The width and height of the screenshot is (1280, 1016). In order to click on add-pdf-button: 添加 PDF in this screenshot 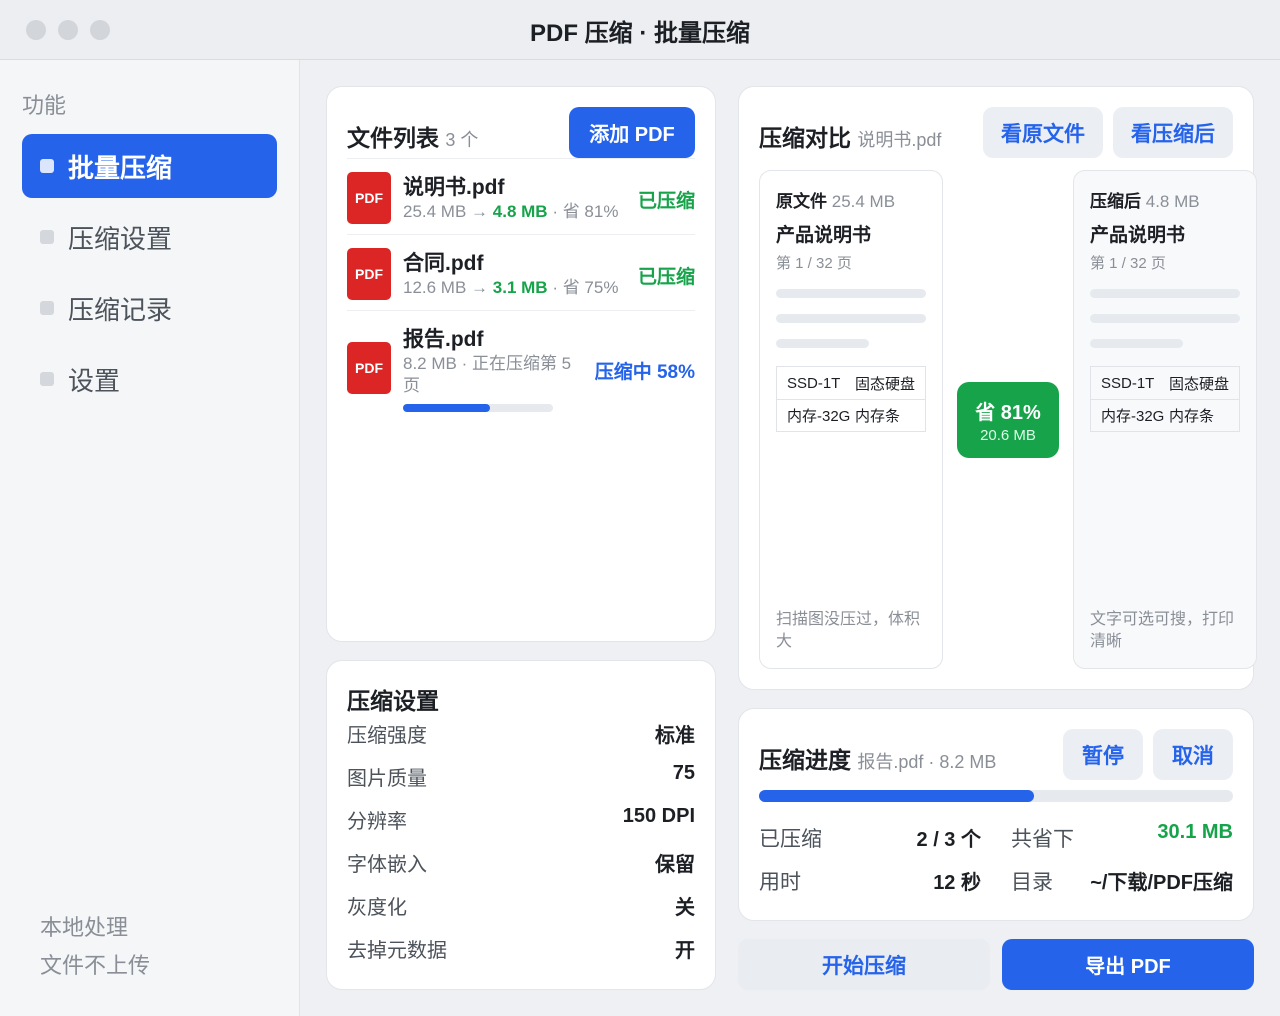, I will do `click(632, 132)`.